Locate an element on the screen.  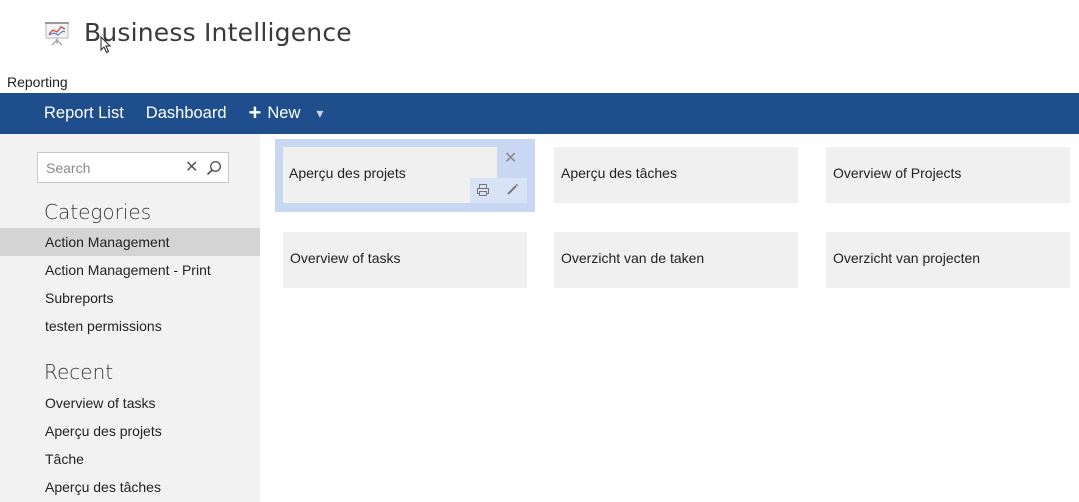
app-header: Business Intelligence is located at coordinates (198, 32).